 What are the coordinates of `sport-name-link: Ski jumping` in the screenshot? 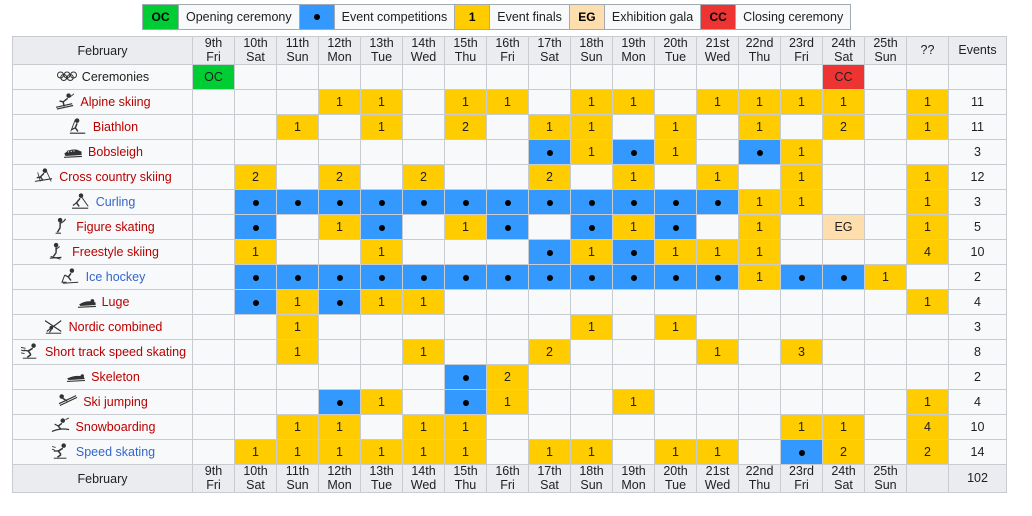 It's located at (115, 402).